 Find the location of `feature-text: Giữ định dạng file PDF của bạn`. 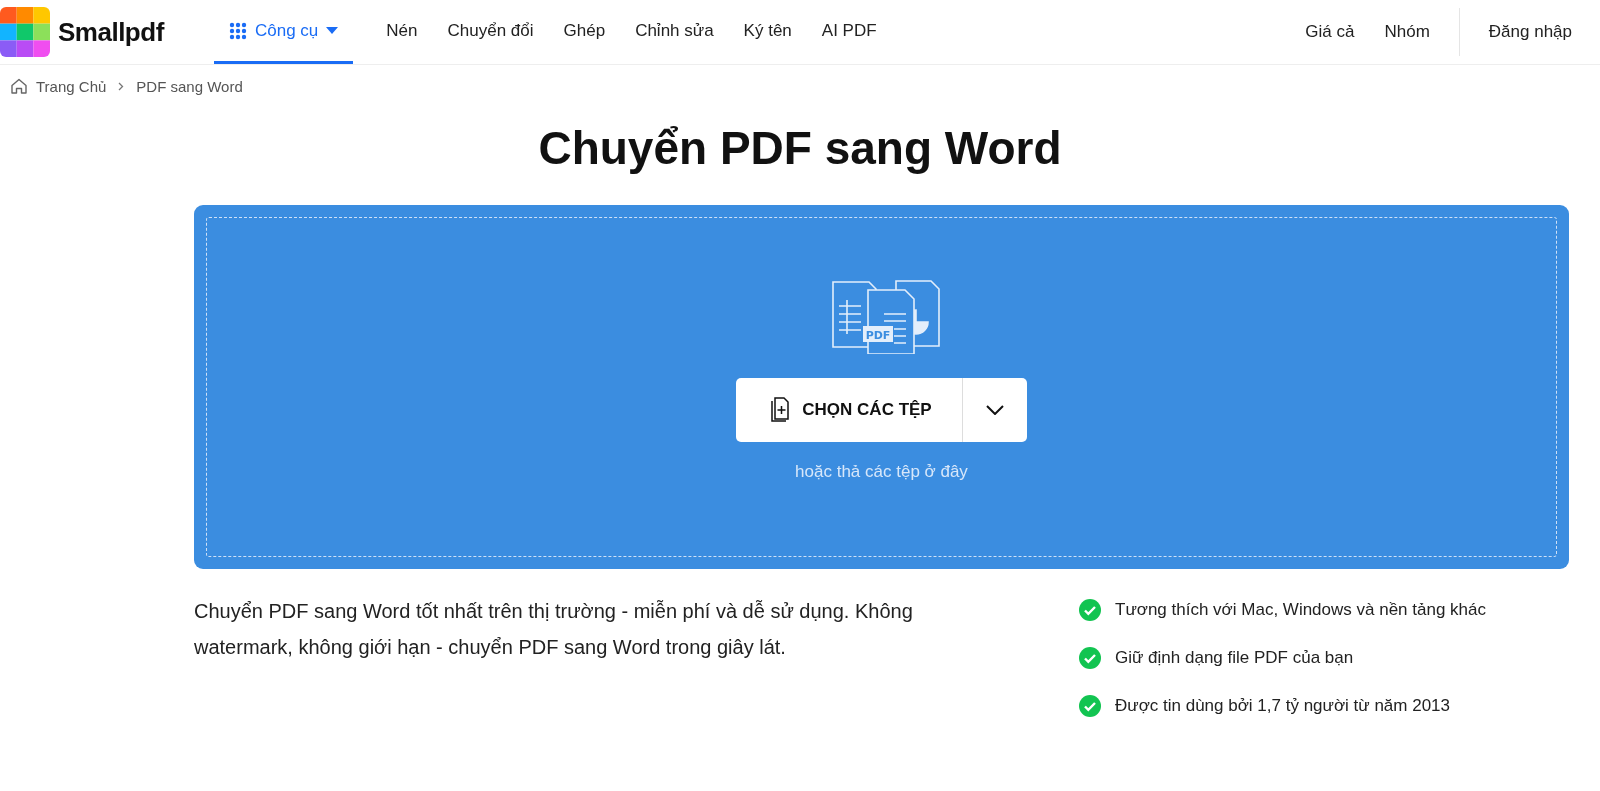

feature-text: Giữ định dạng file PDF của bạn is located at coordinates (1234, 658).